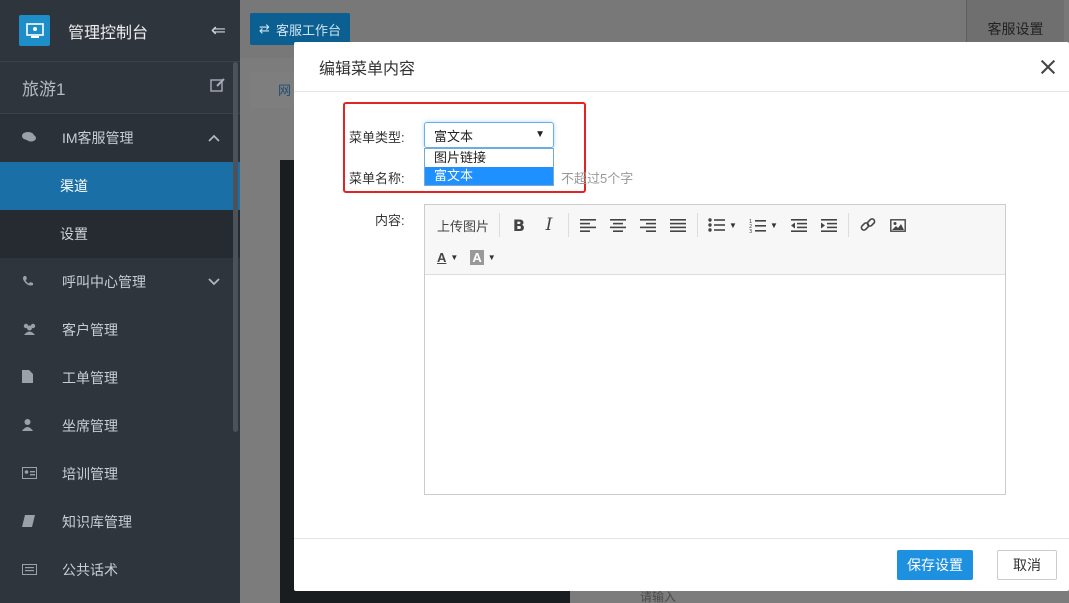 The height and width of the screenshot is (603, 1069). I want to click on menu-type-label: 菜单类型:, so click(377, 137).